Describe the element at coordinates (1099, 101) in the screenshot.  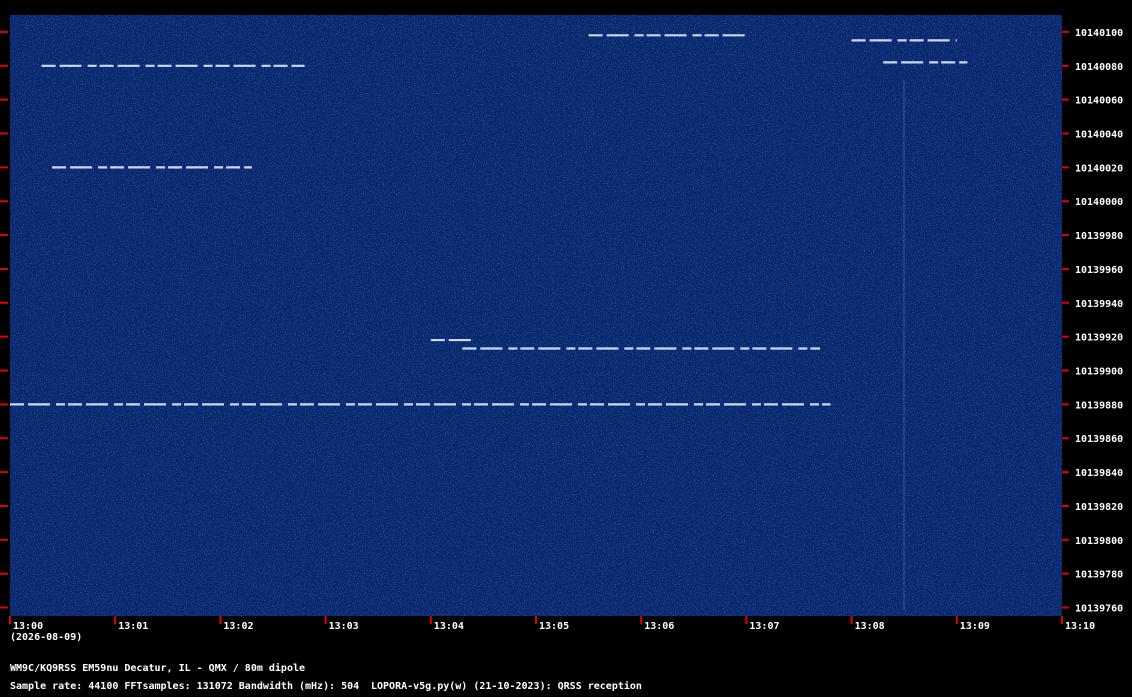
I see `y-tick-label: 10140060` at that location.